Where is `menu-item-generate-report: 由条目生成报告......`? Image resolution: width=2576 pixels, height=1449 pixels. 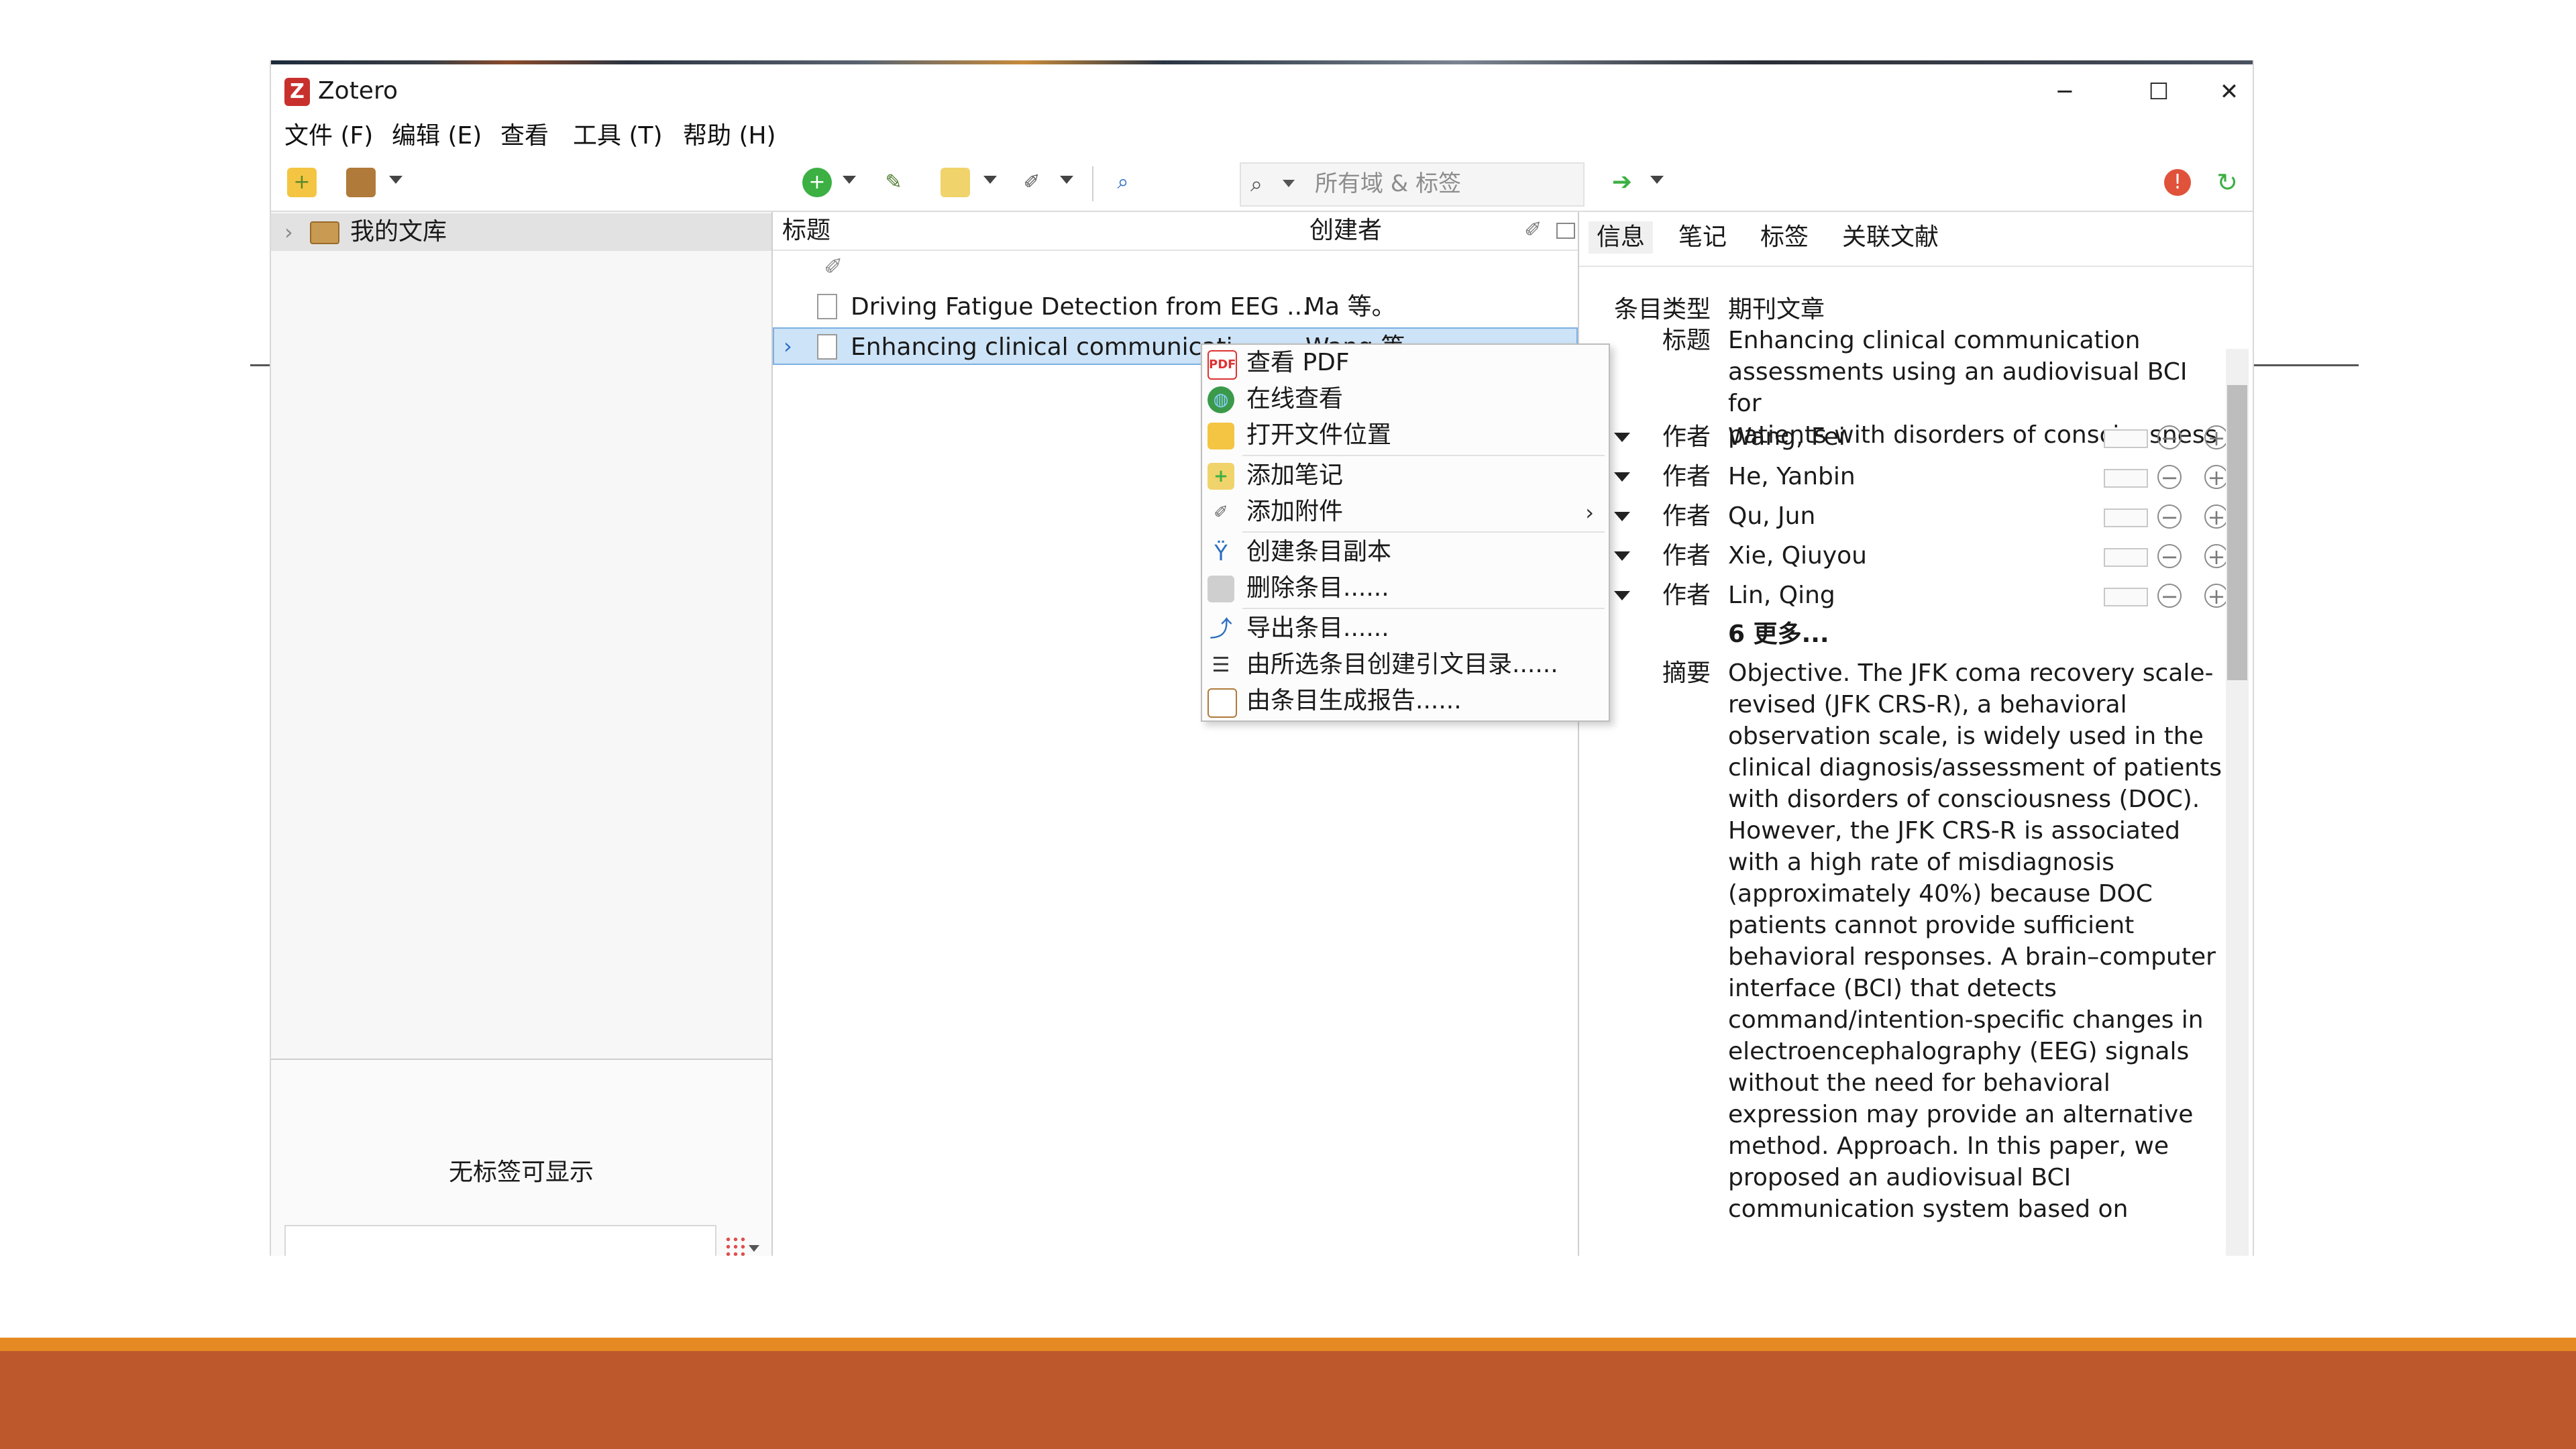 menu-item-generate-report: 由条目生成报告...... is located at coordinates (1405, 701).